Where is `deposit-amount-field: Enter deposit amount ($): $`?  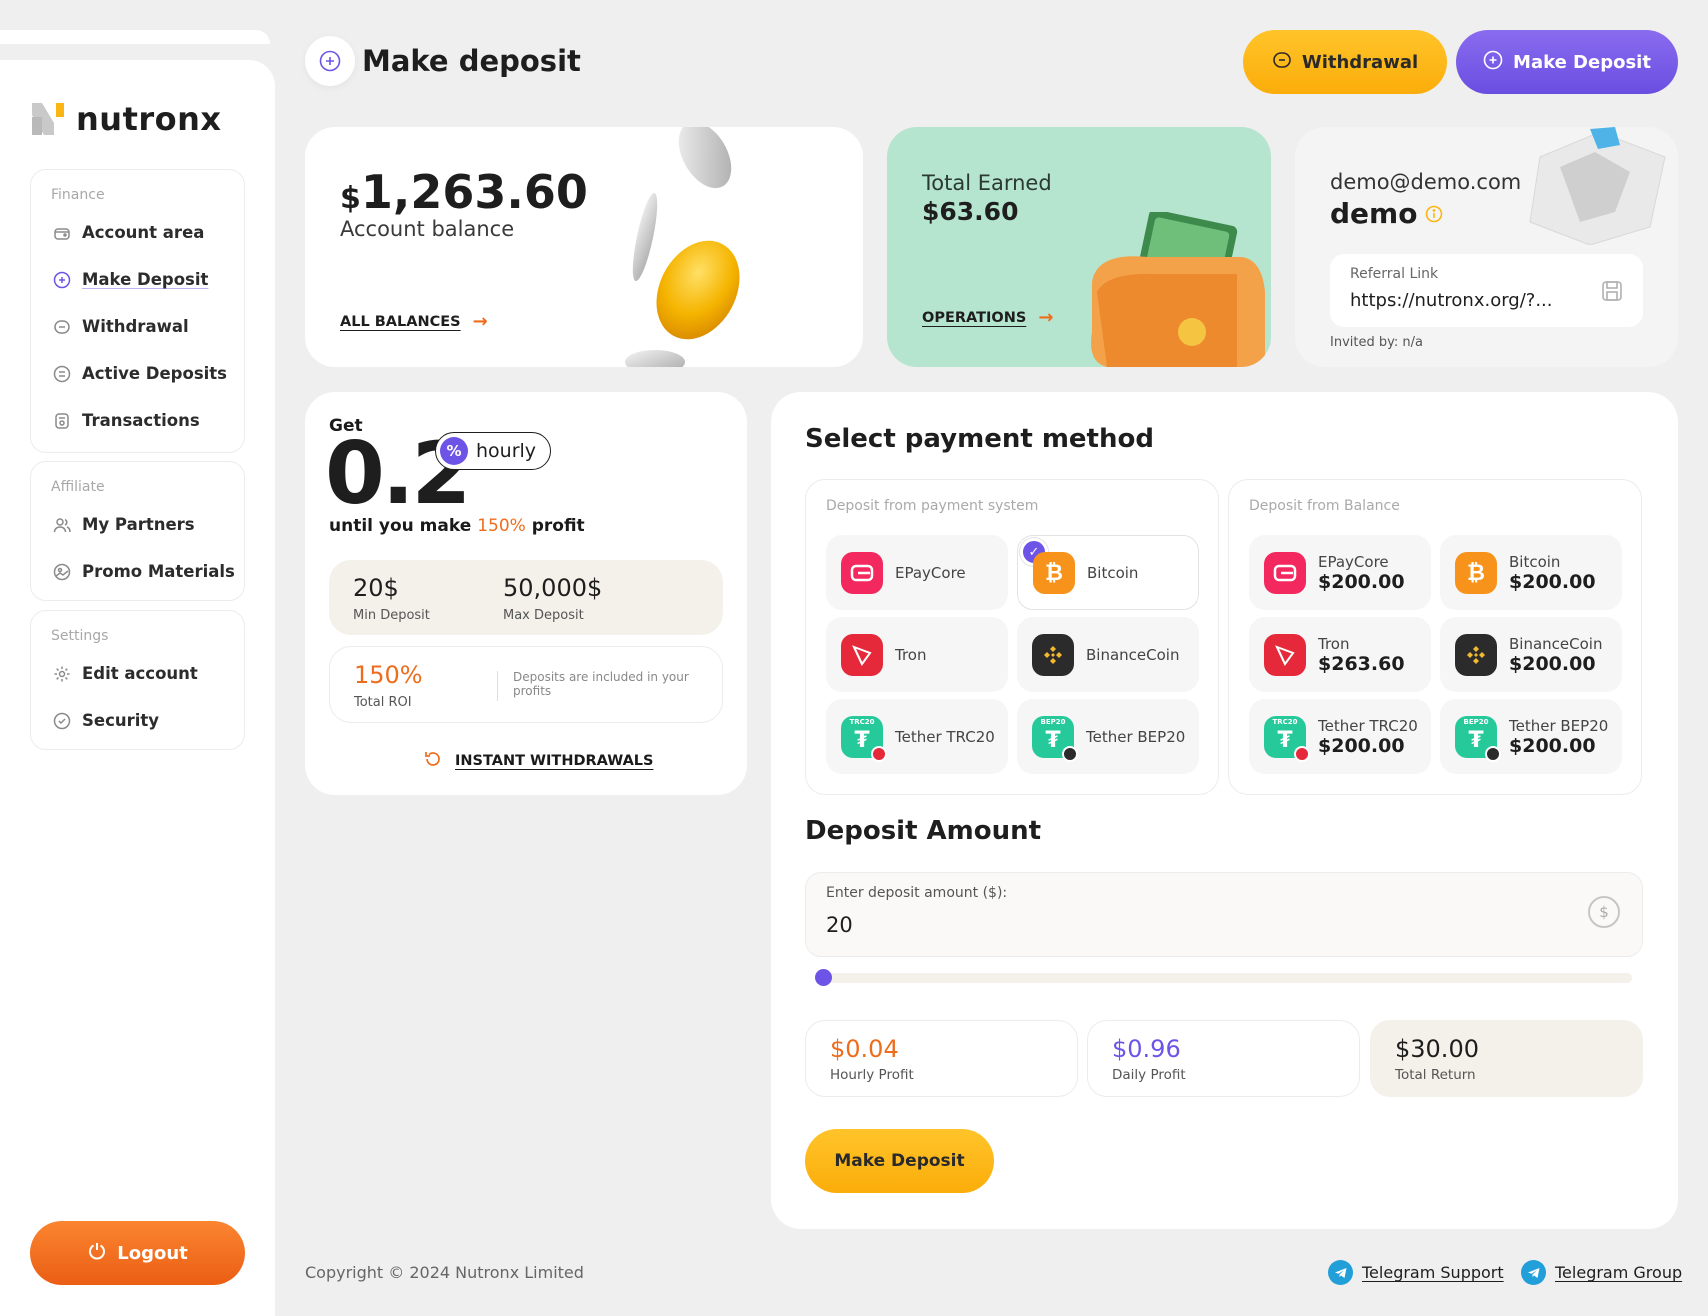
deposit-amount-field: Enter deposit amount ($): $ is located at coordinates (1224, 914).